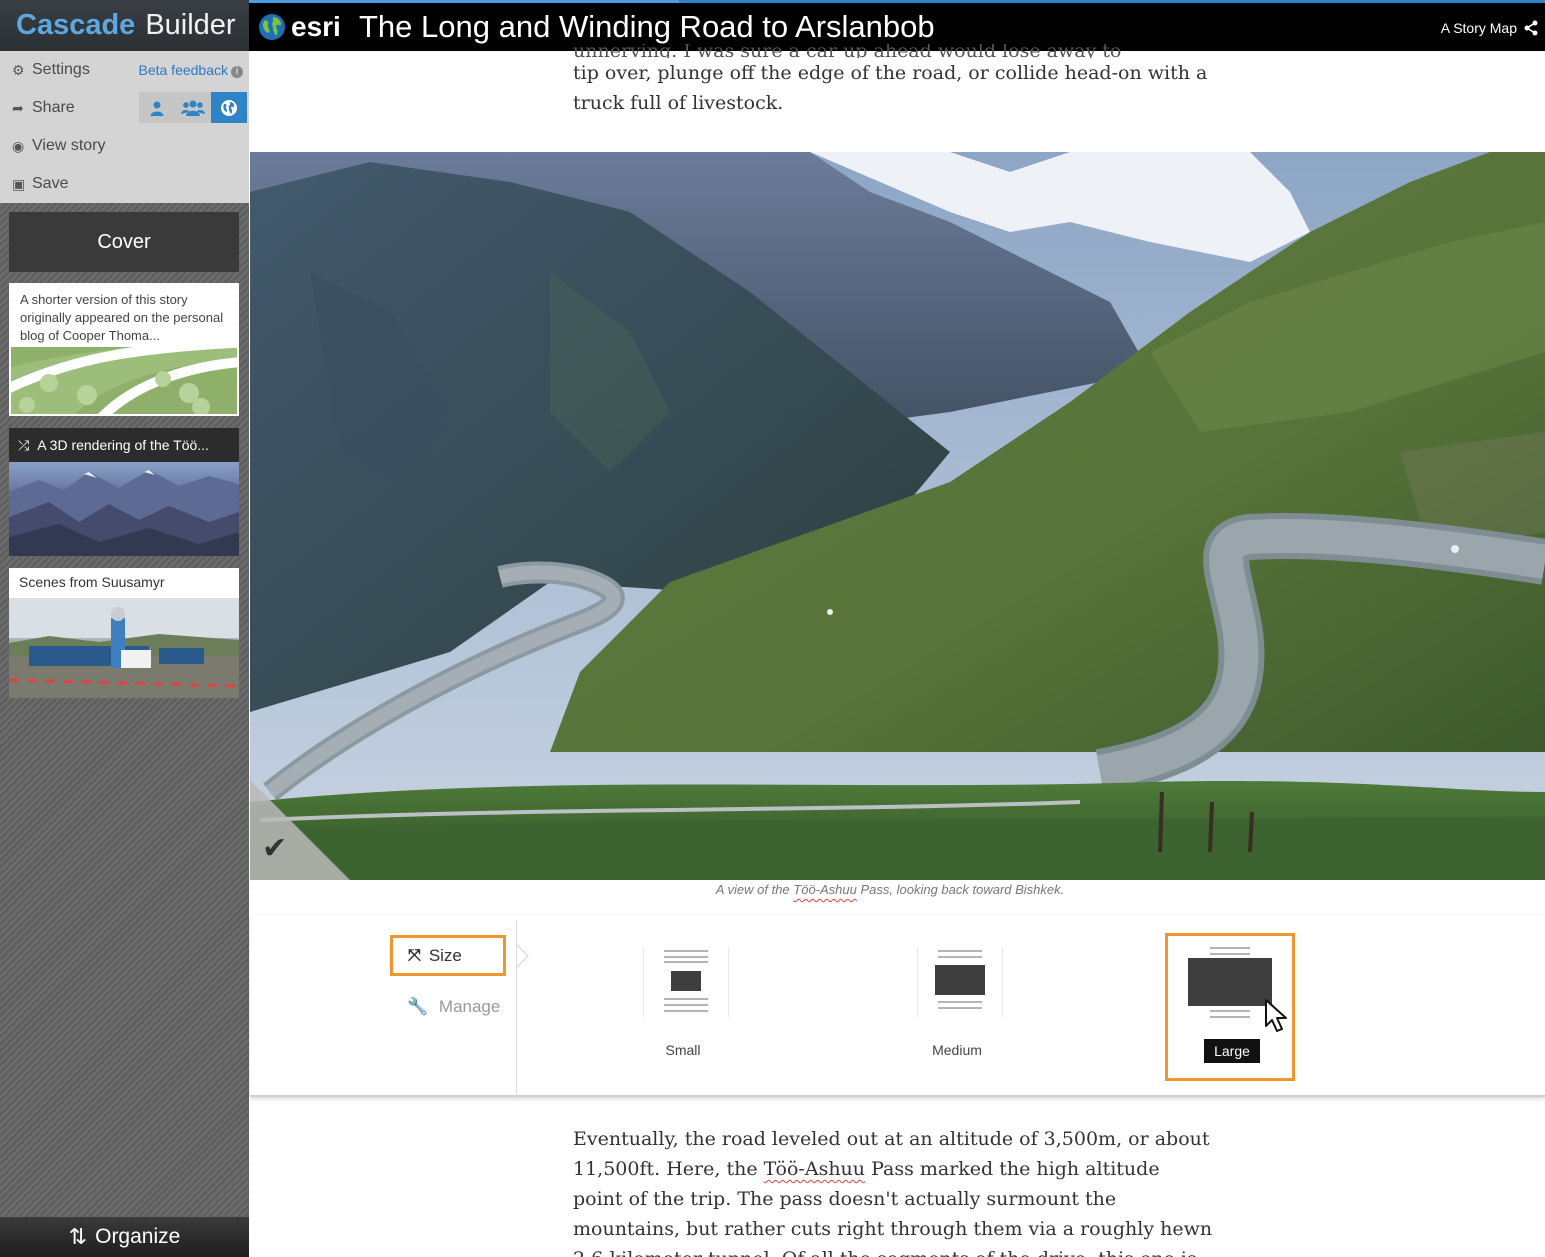 The height and width of the screenshot is (1257, 1545). Describe the element at coordinates (190, 25) in the screenshot. I see `brand-builder: Builder` at that location.